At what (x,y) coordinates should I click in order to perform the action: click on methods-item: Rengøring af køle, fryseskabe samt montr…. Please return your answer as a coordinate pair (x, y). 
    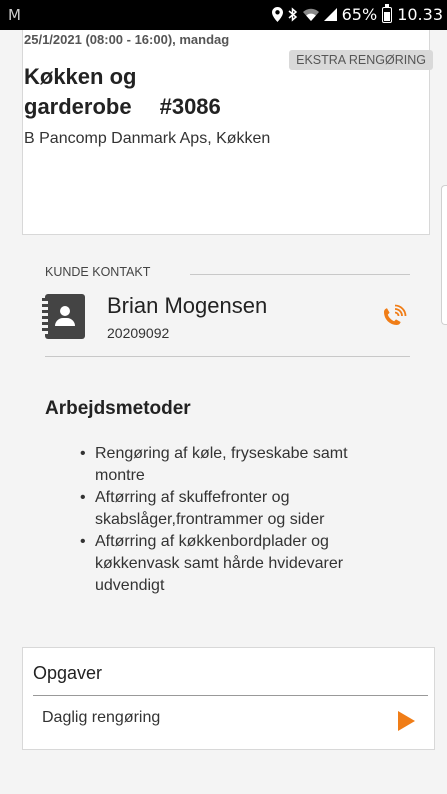
    Looking at the image, I should click on (240, 465).